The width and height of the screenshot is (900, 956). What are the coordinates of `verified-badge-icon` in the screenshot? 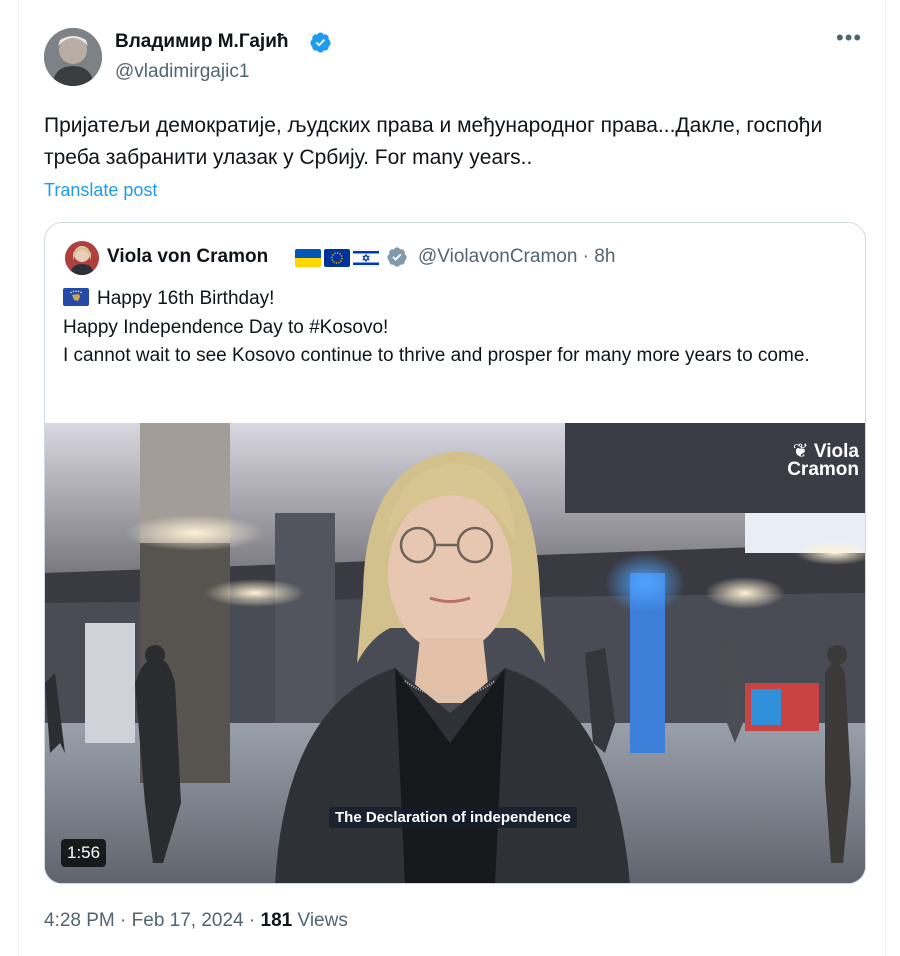 It's located at (320, 42).